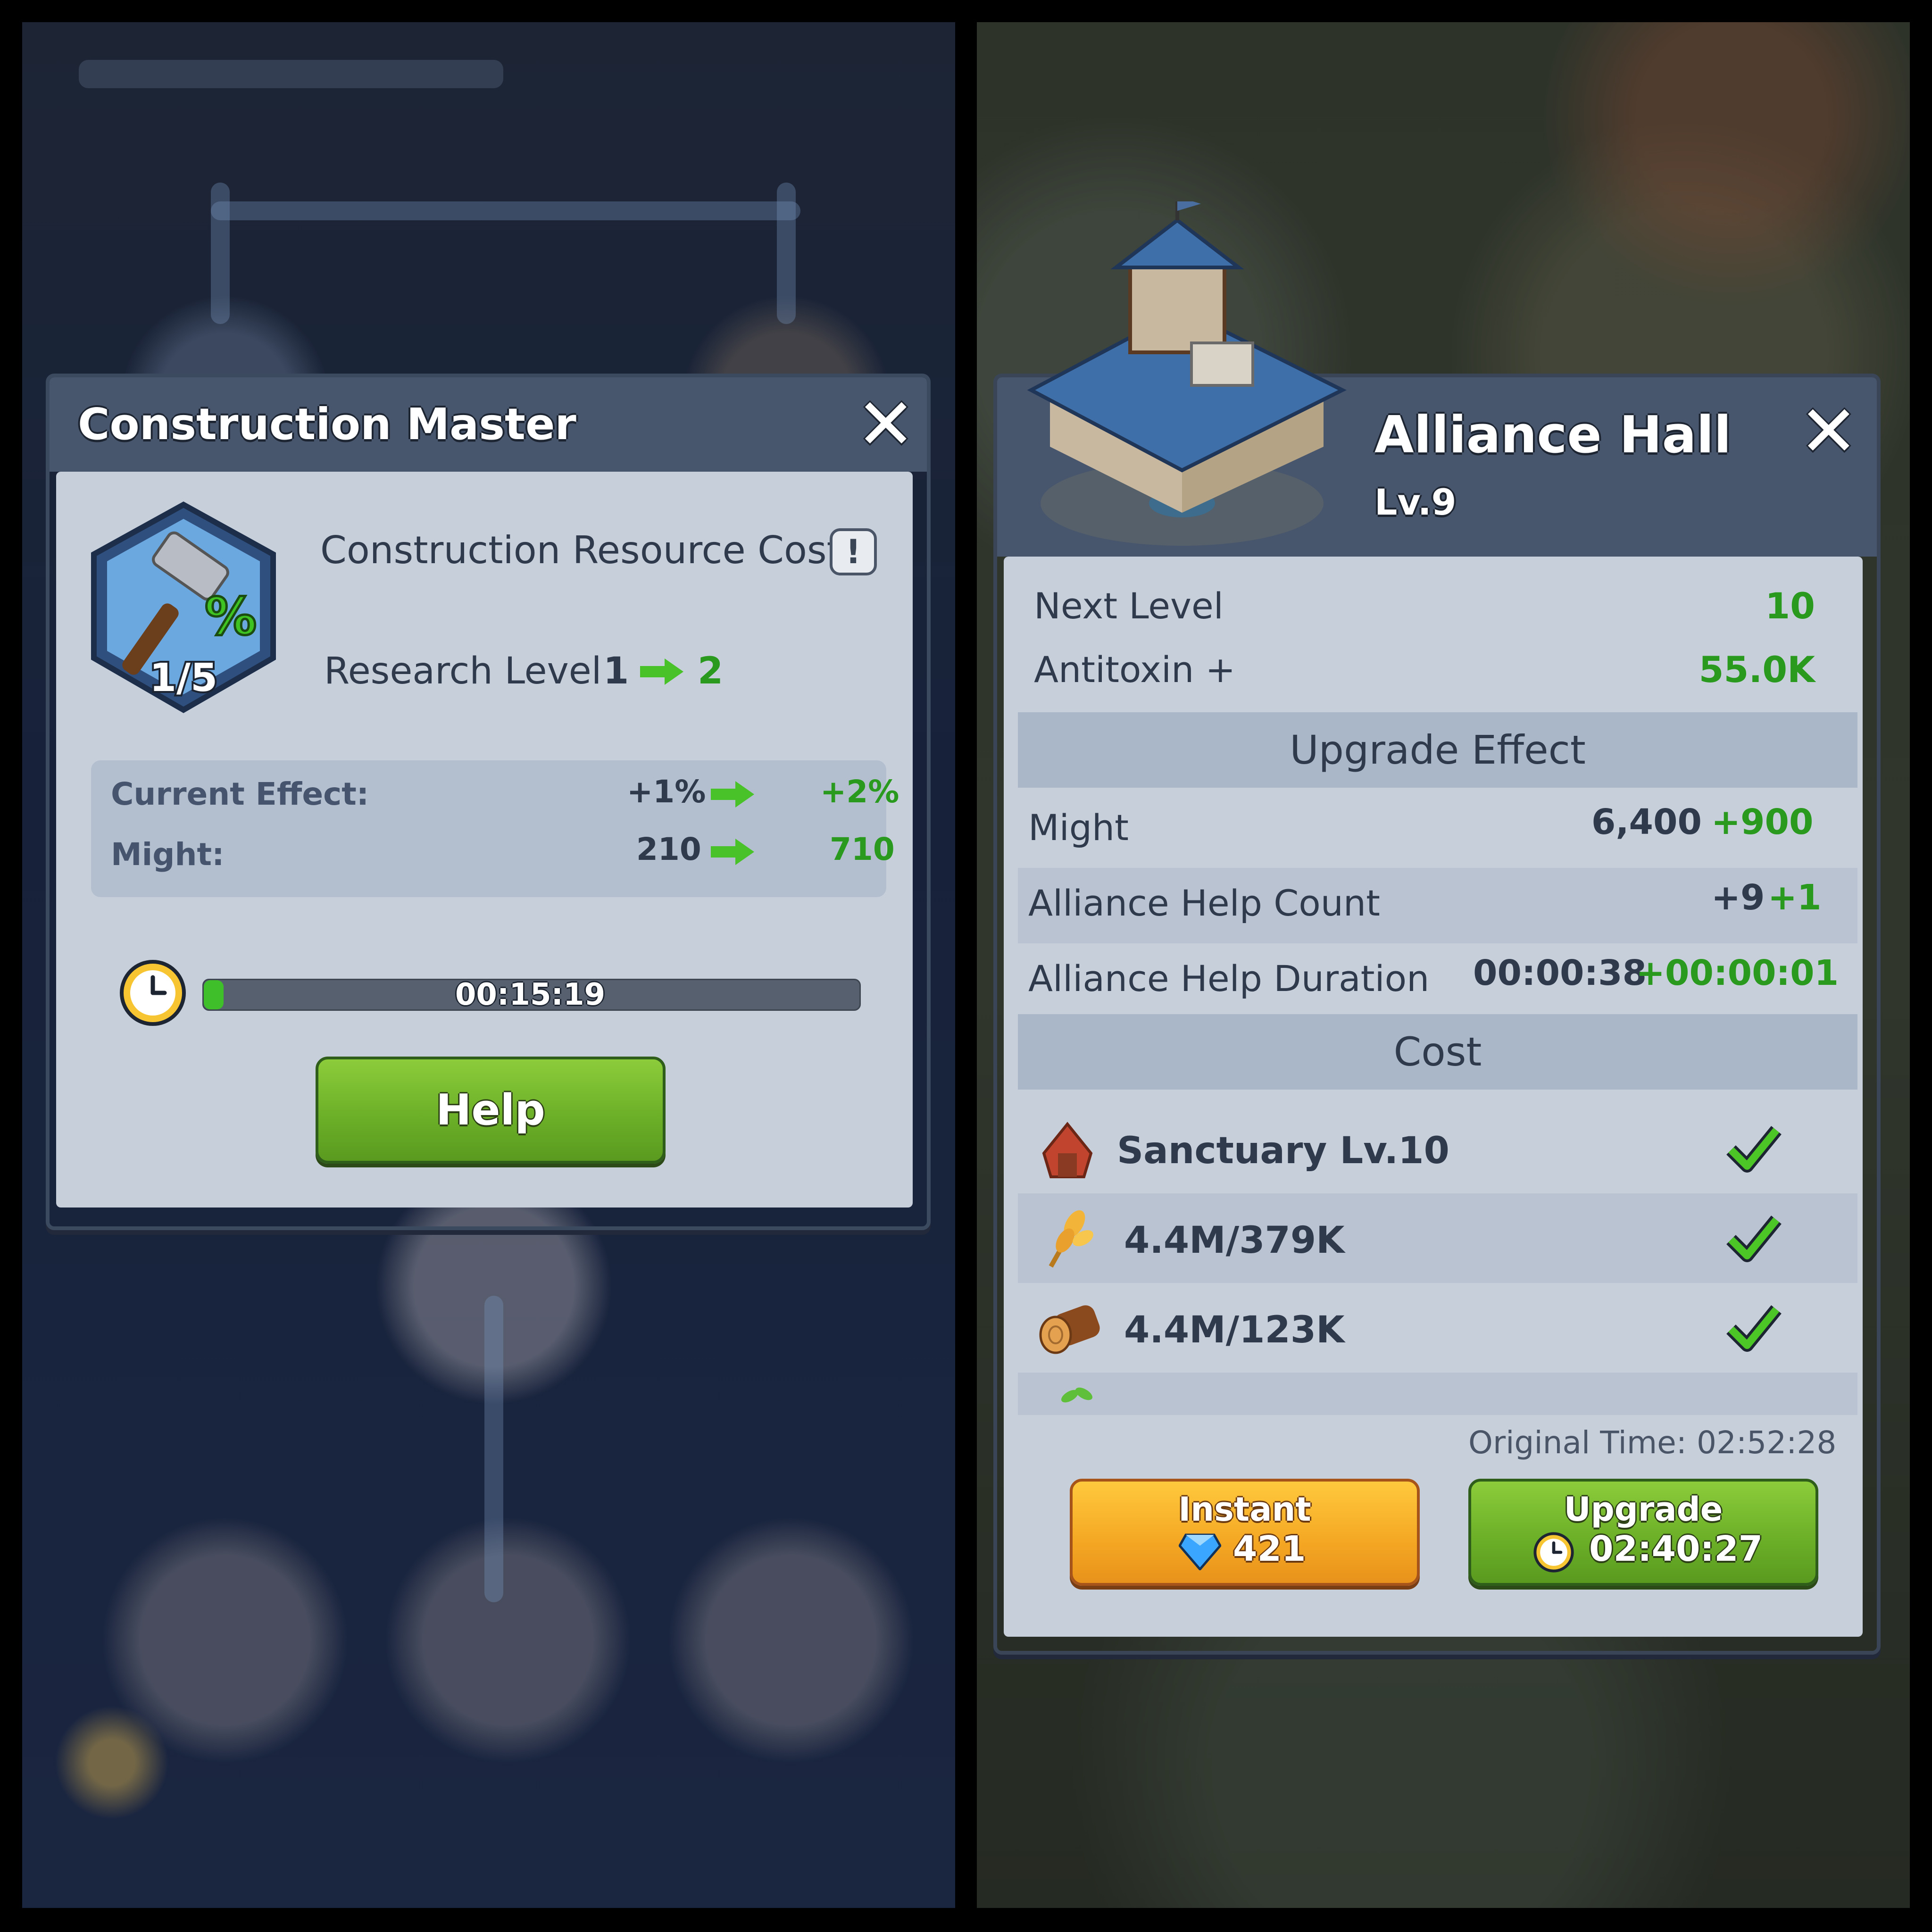 This screenshot has height=1932, width=1932. I want to click on dialog-header: Construction Master ✕, so click(489, 424).